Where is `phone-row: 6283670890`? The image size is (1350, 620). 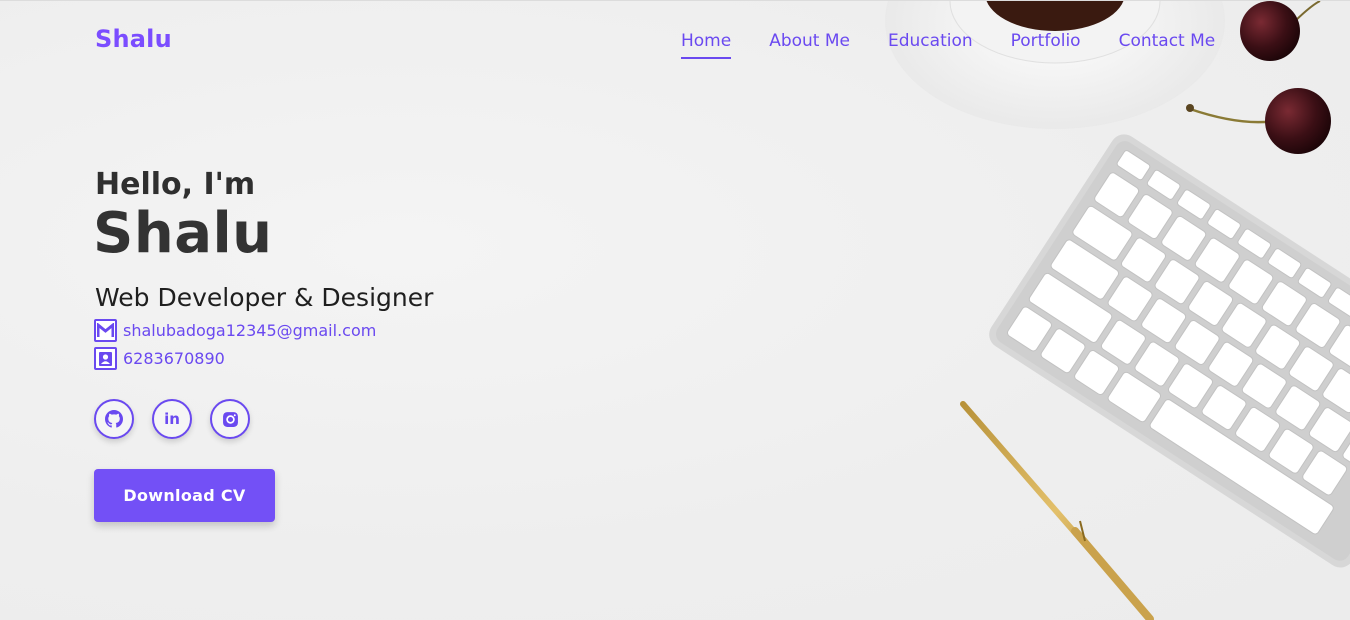 phone-row: 6283670890 is located at coordinates (159, 358).